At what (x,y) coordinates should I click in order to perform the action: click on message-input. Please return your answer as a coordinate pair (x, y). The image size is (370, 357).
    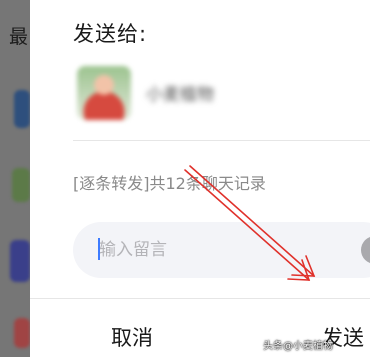
    Looking at the image, I should click on (221, 250).